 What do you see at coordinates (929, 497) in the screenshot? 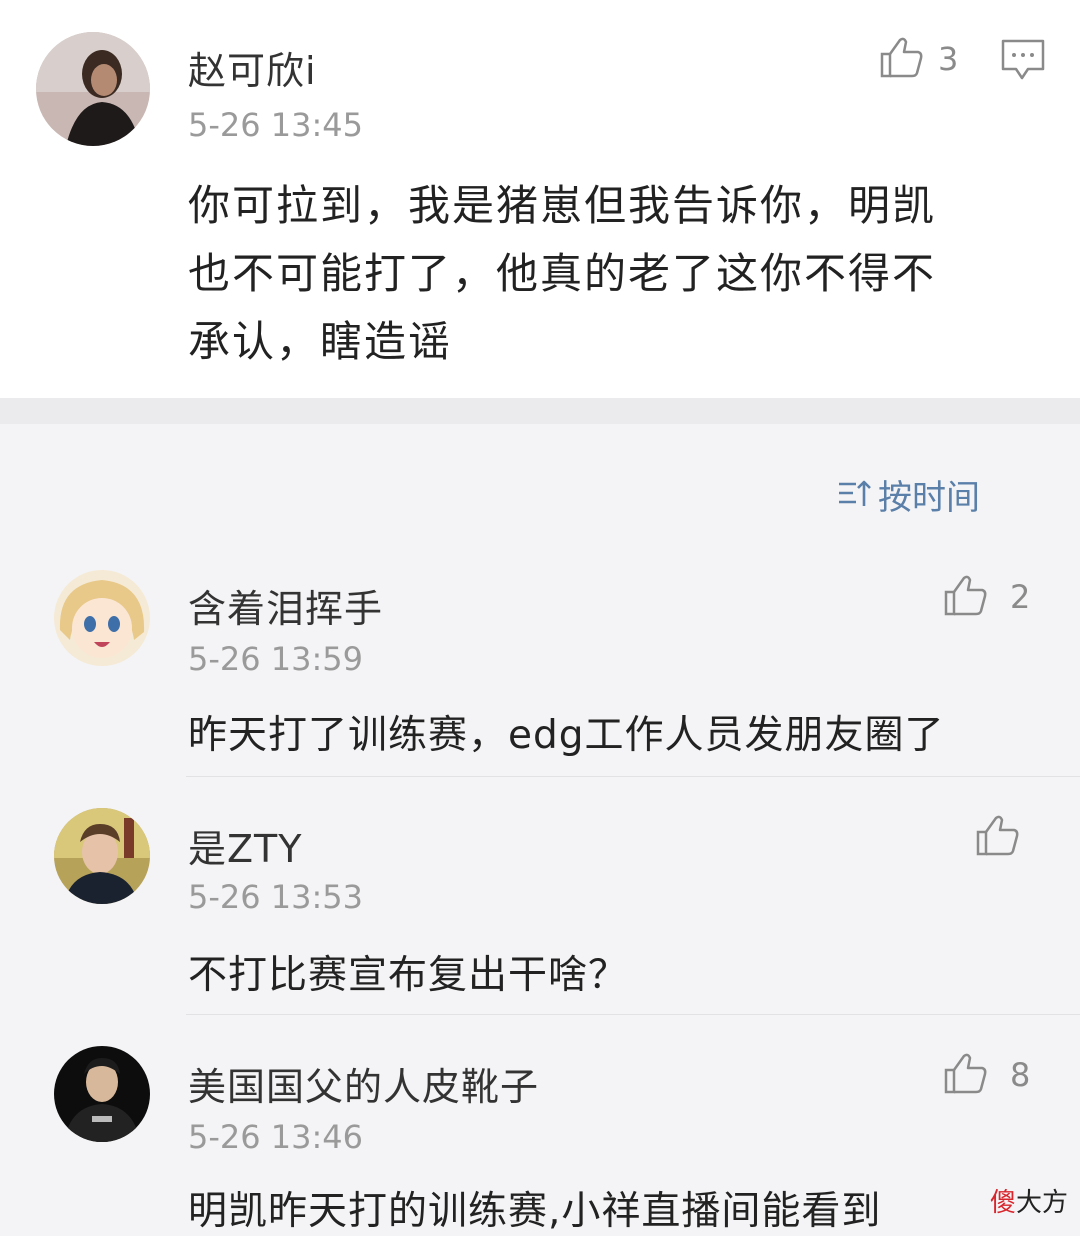
I see `sort-label: 按时间` at bounding box center [929, 497].